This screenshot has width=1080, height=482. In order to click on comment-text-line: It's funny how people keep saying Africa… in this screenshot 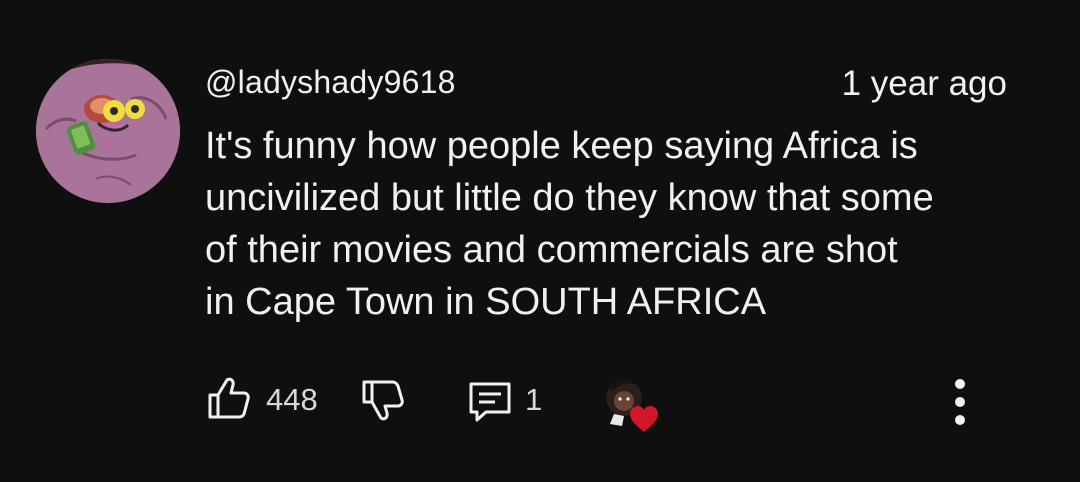, I will do `click(561, 146)`.